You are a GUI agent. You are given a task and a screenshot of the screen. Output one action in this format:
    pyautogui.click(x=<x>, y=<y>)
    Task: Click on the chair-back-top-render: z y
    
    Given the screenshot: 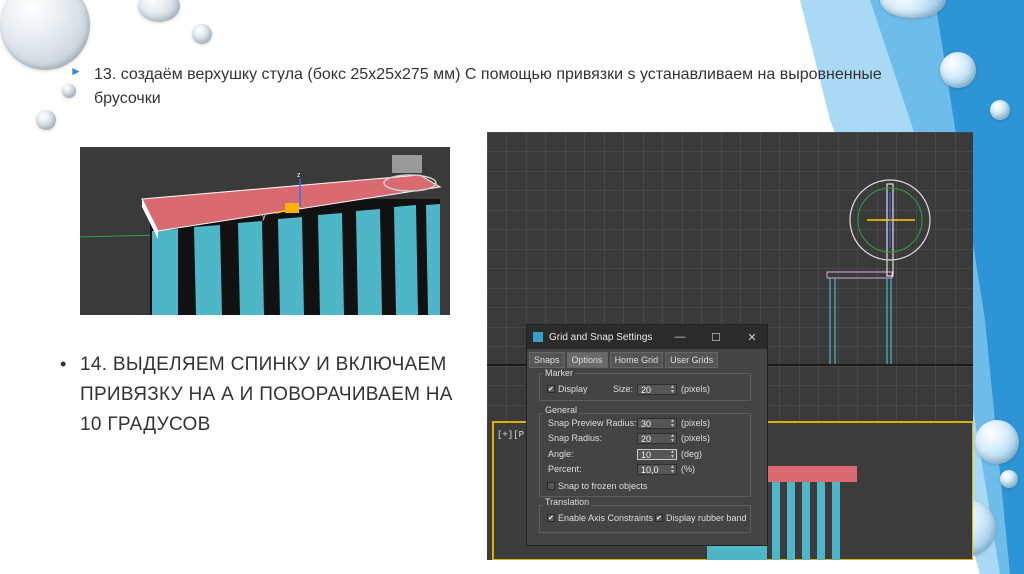 What is the action you would take?
    pyautogui.click(x=261, y=235)
    